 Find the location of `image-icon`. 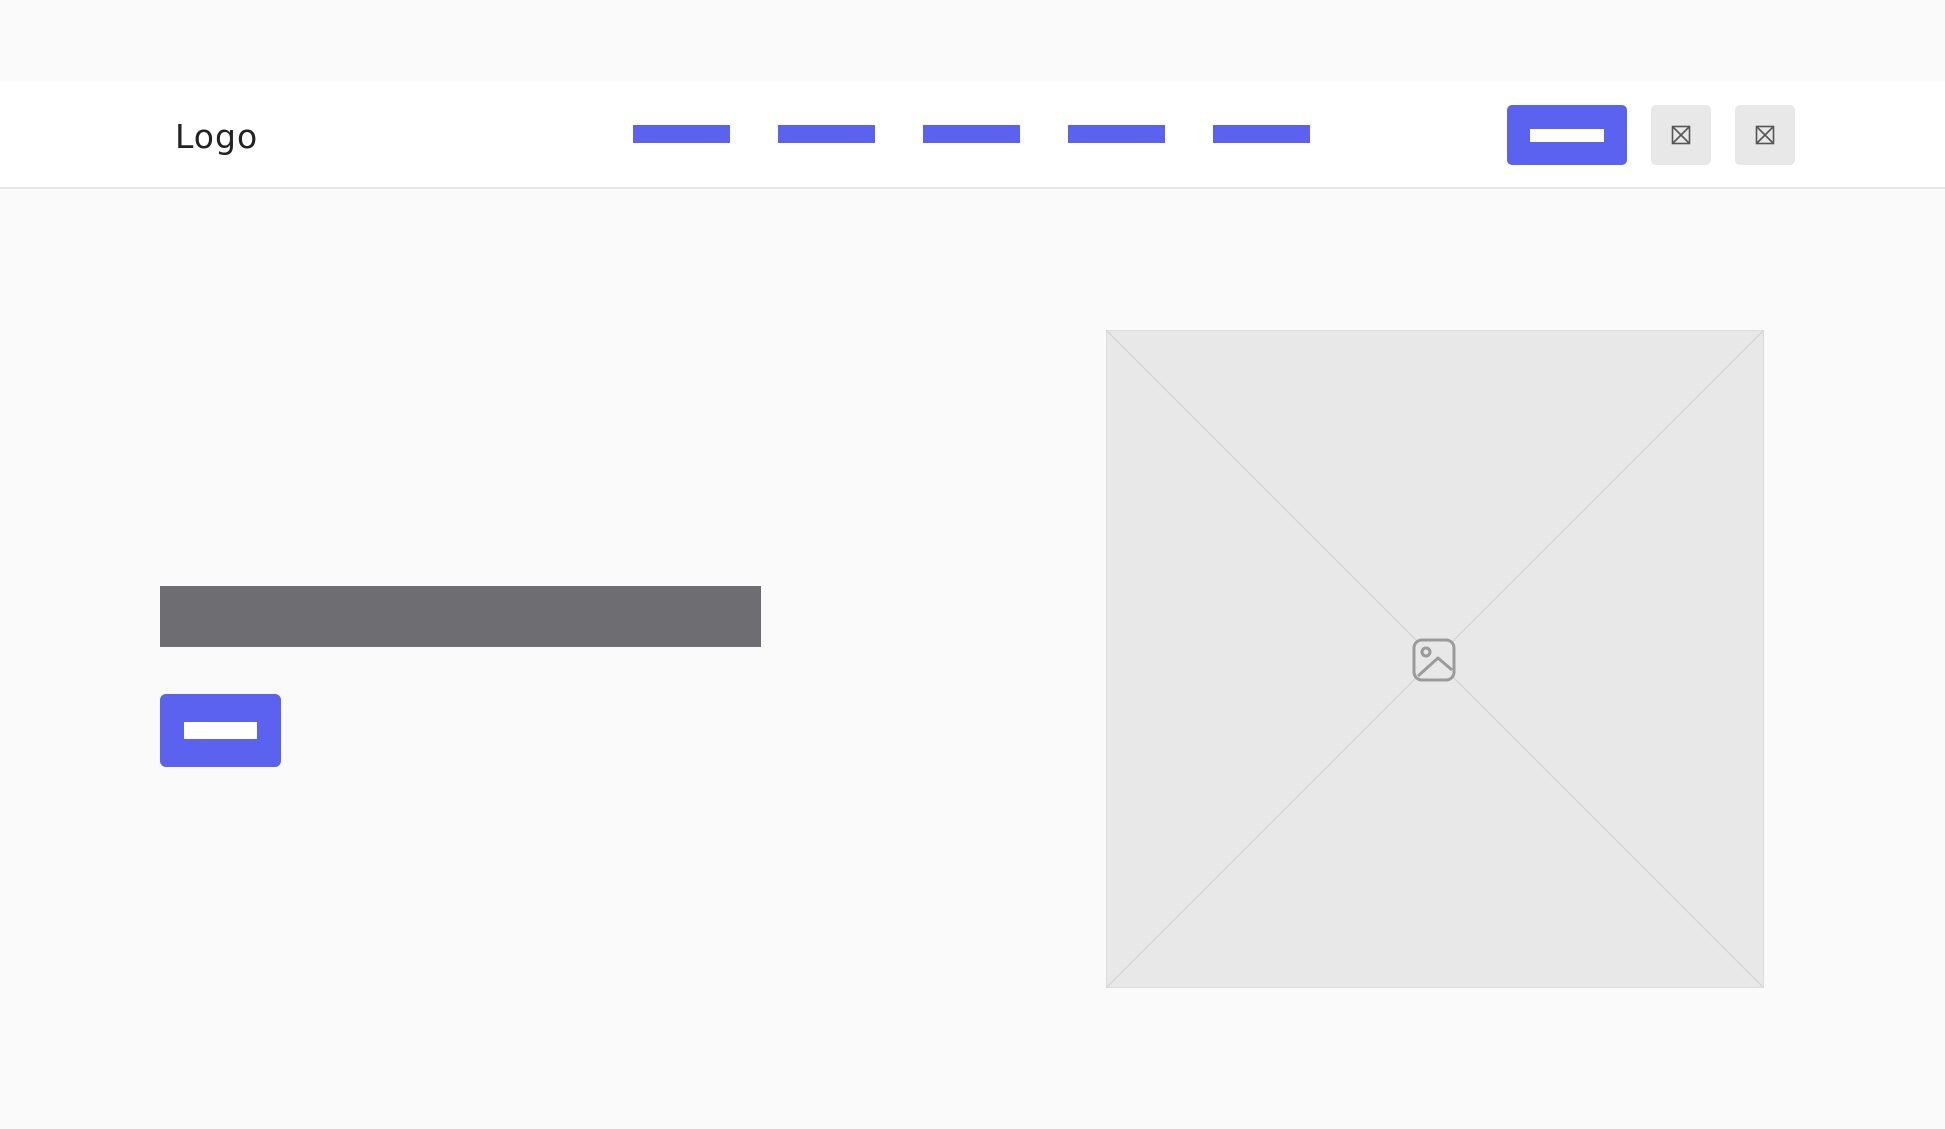

image-icon is located at coordinates (1434, 660).